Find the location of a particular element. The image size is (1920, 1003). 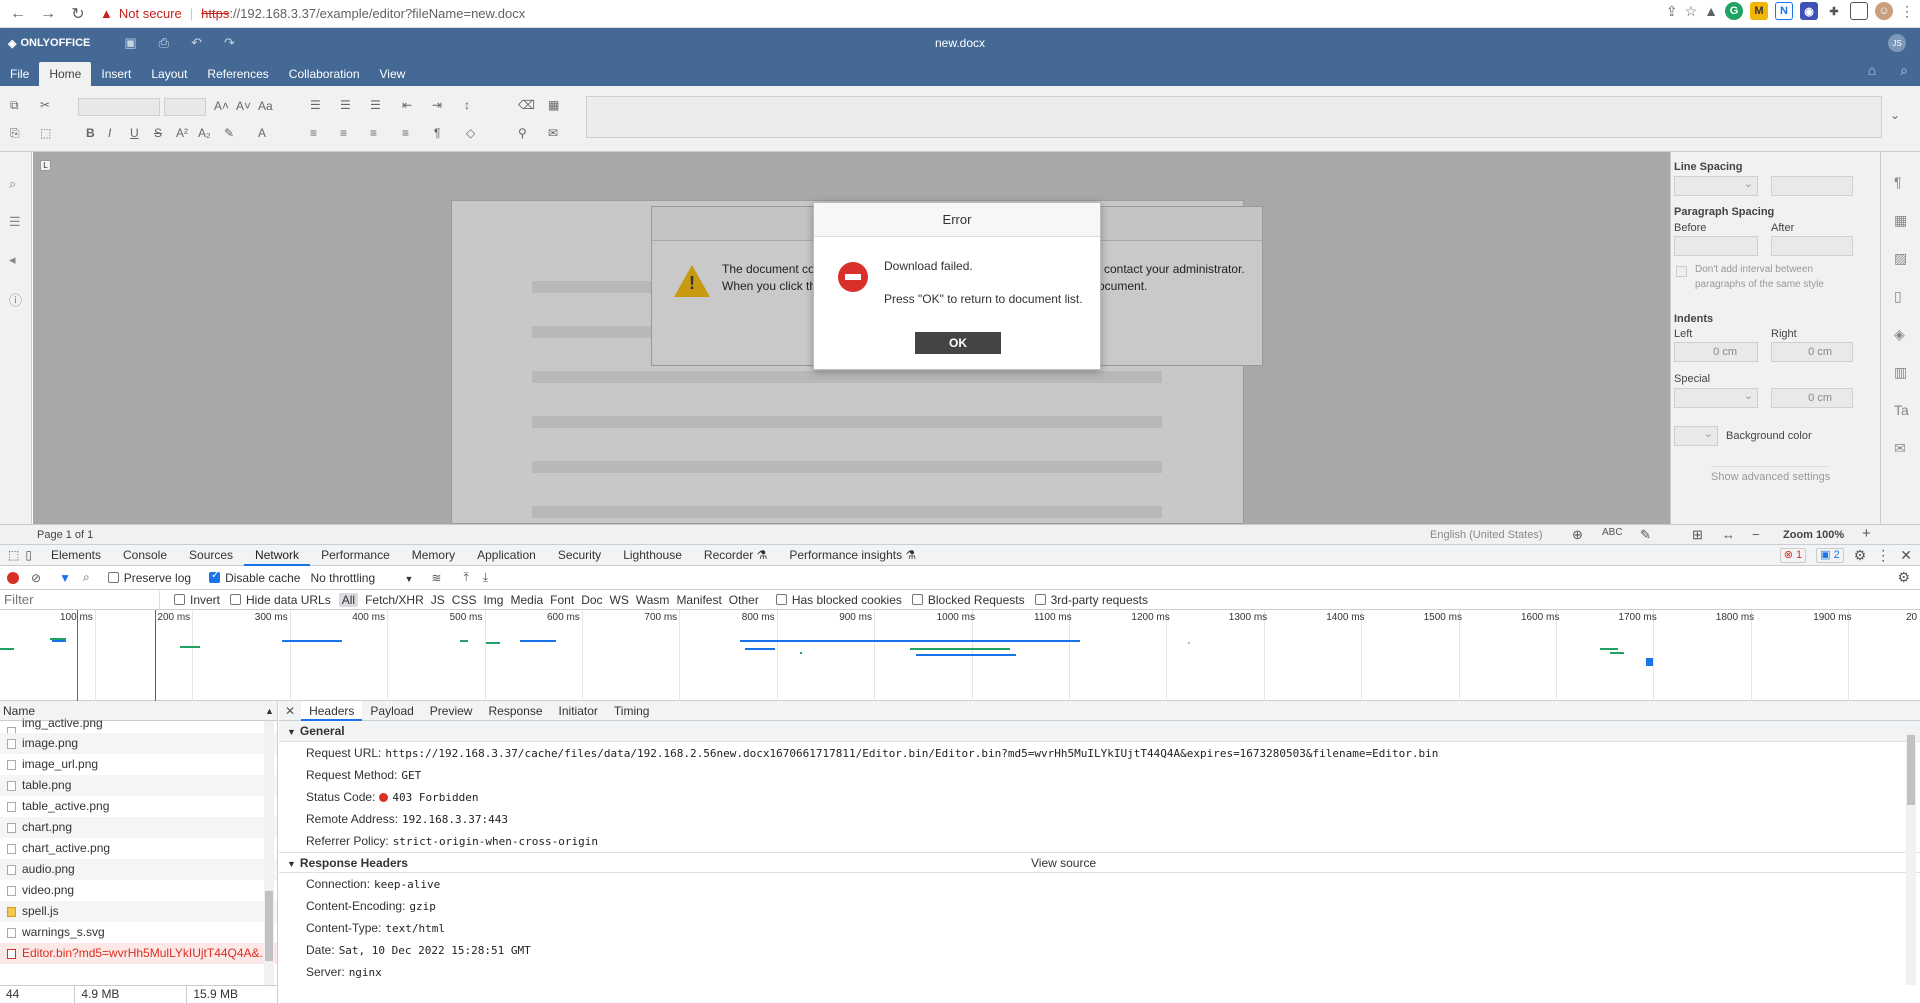

language-globe-icon: ⊕ is located at coordinates (1577, 535).